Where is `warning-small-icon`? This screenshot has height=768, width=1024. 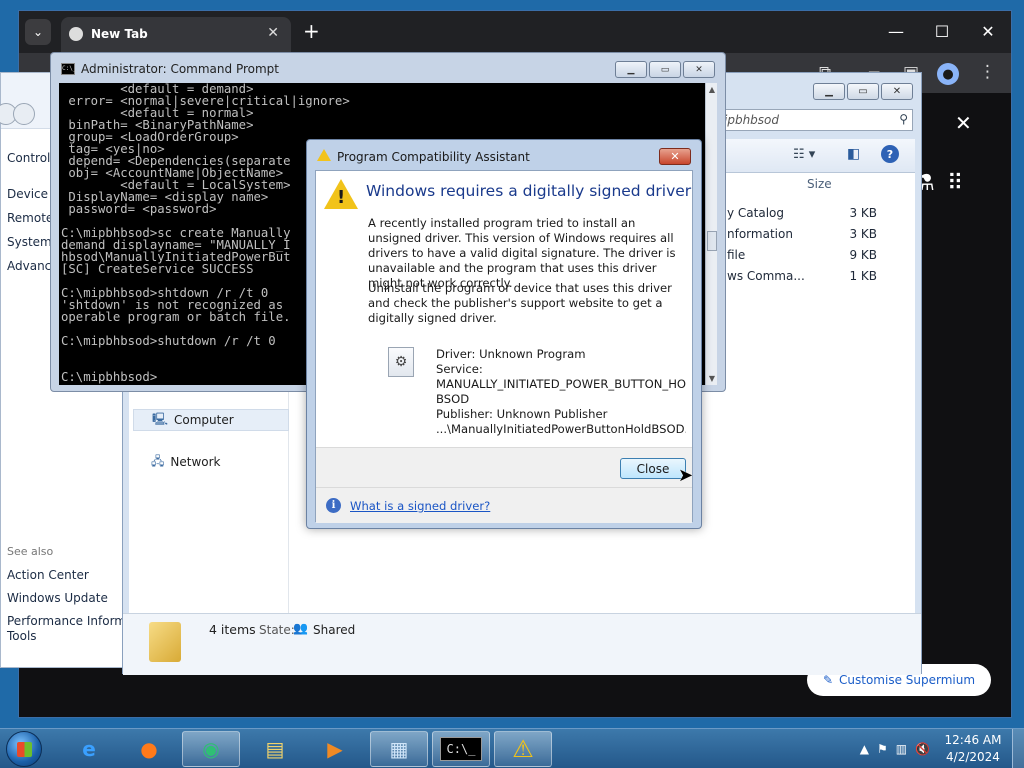
warning-small-icon is located at coordinates (324, 155).